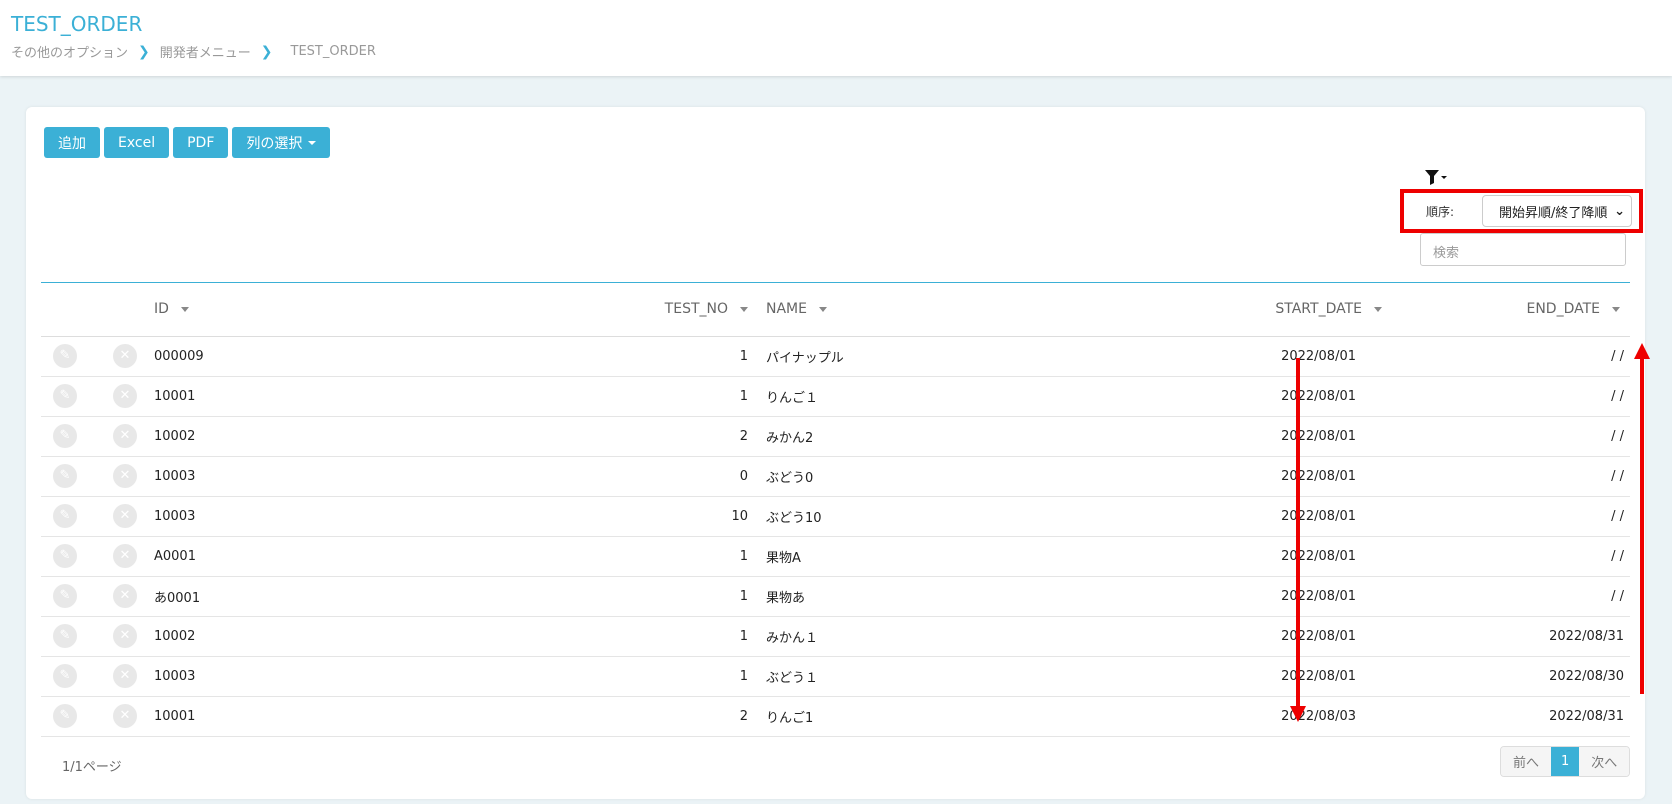 Image resolution: width=1672 pixels, height=804 pixels. Describe the element at coordinates (856, 636) in the screenshot. I see `cell-name: みかん１` at that location.